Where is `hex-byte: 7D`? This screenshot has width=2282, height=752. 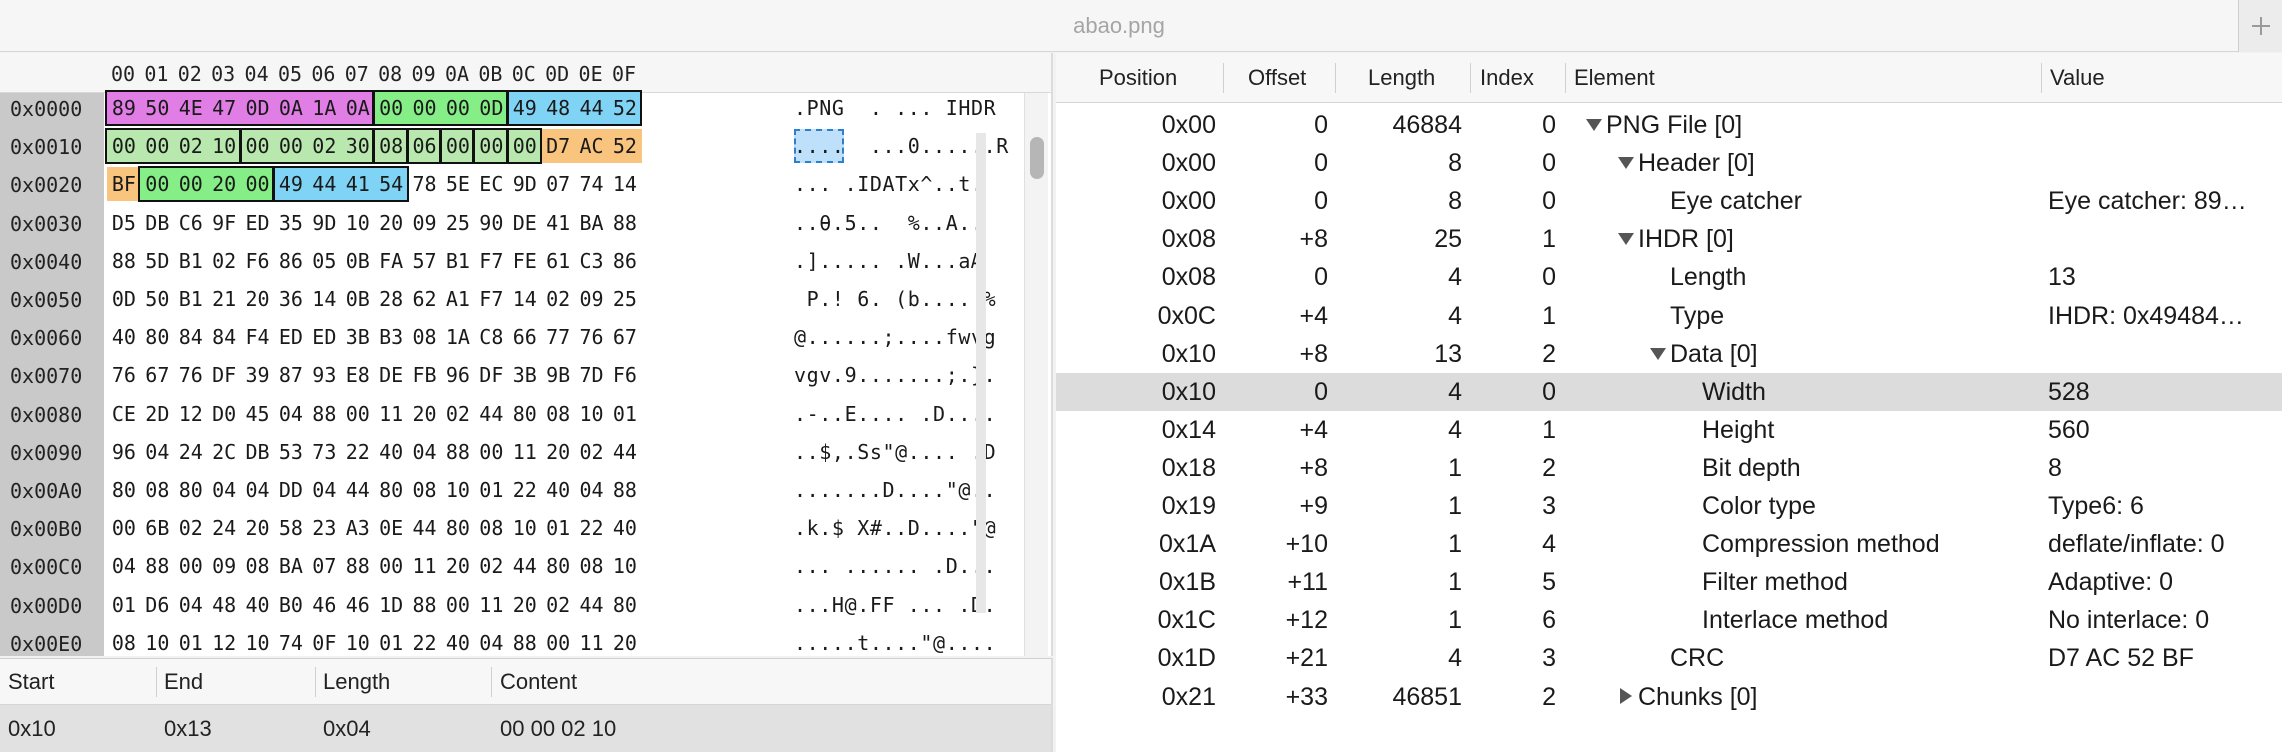 hex-byte: 7D is located at coordinates (592, 375).